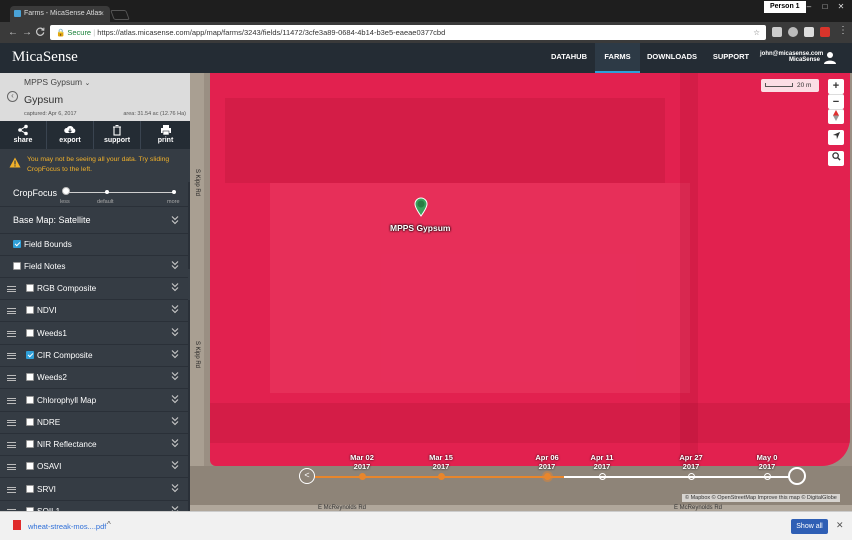 The height and width of the screenshot is (540, 852). Describe the element at coordinates (40, 33) in the screenshot. I see `reload-icon` at that location.